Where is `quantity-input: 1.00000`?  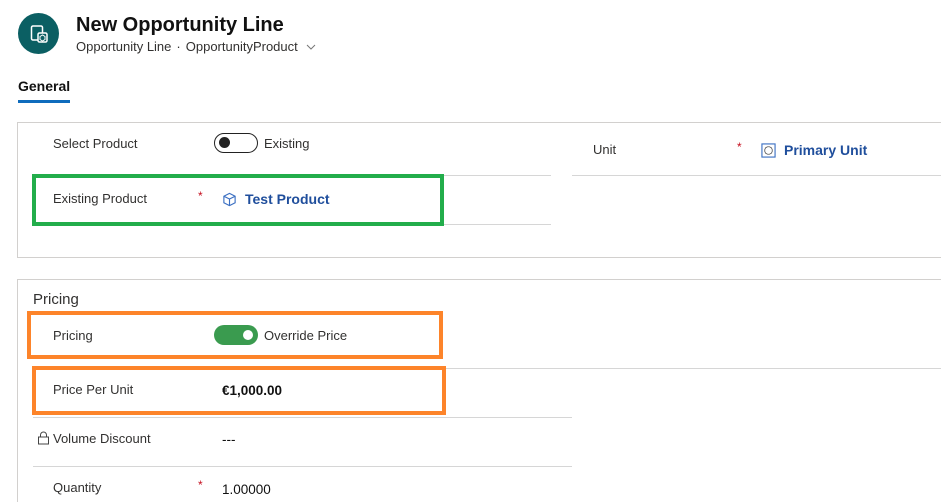 quantity-input: 1.00000 is located at coordinates (246, 489).